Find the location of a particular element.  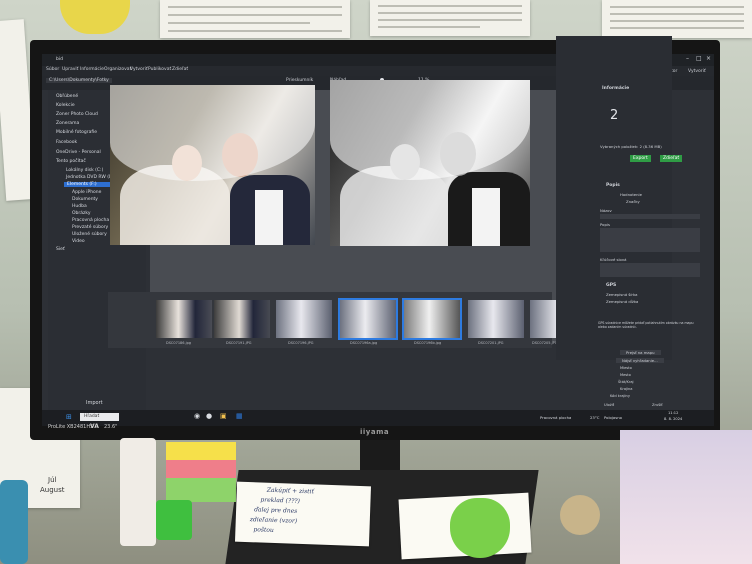

preview-photo-color is located at coordinates (212, 165).